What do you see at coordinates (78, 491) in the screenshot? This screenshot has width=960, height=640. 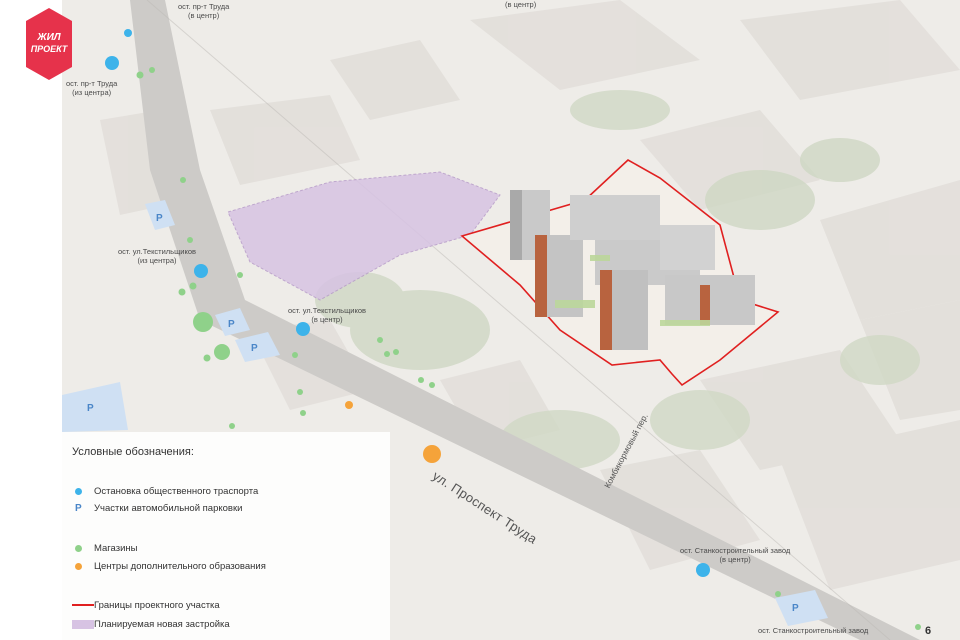 I see `transit-stop-icon` at bounding box center [78, 491].